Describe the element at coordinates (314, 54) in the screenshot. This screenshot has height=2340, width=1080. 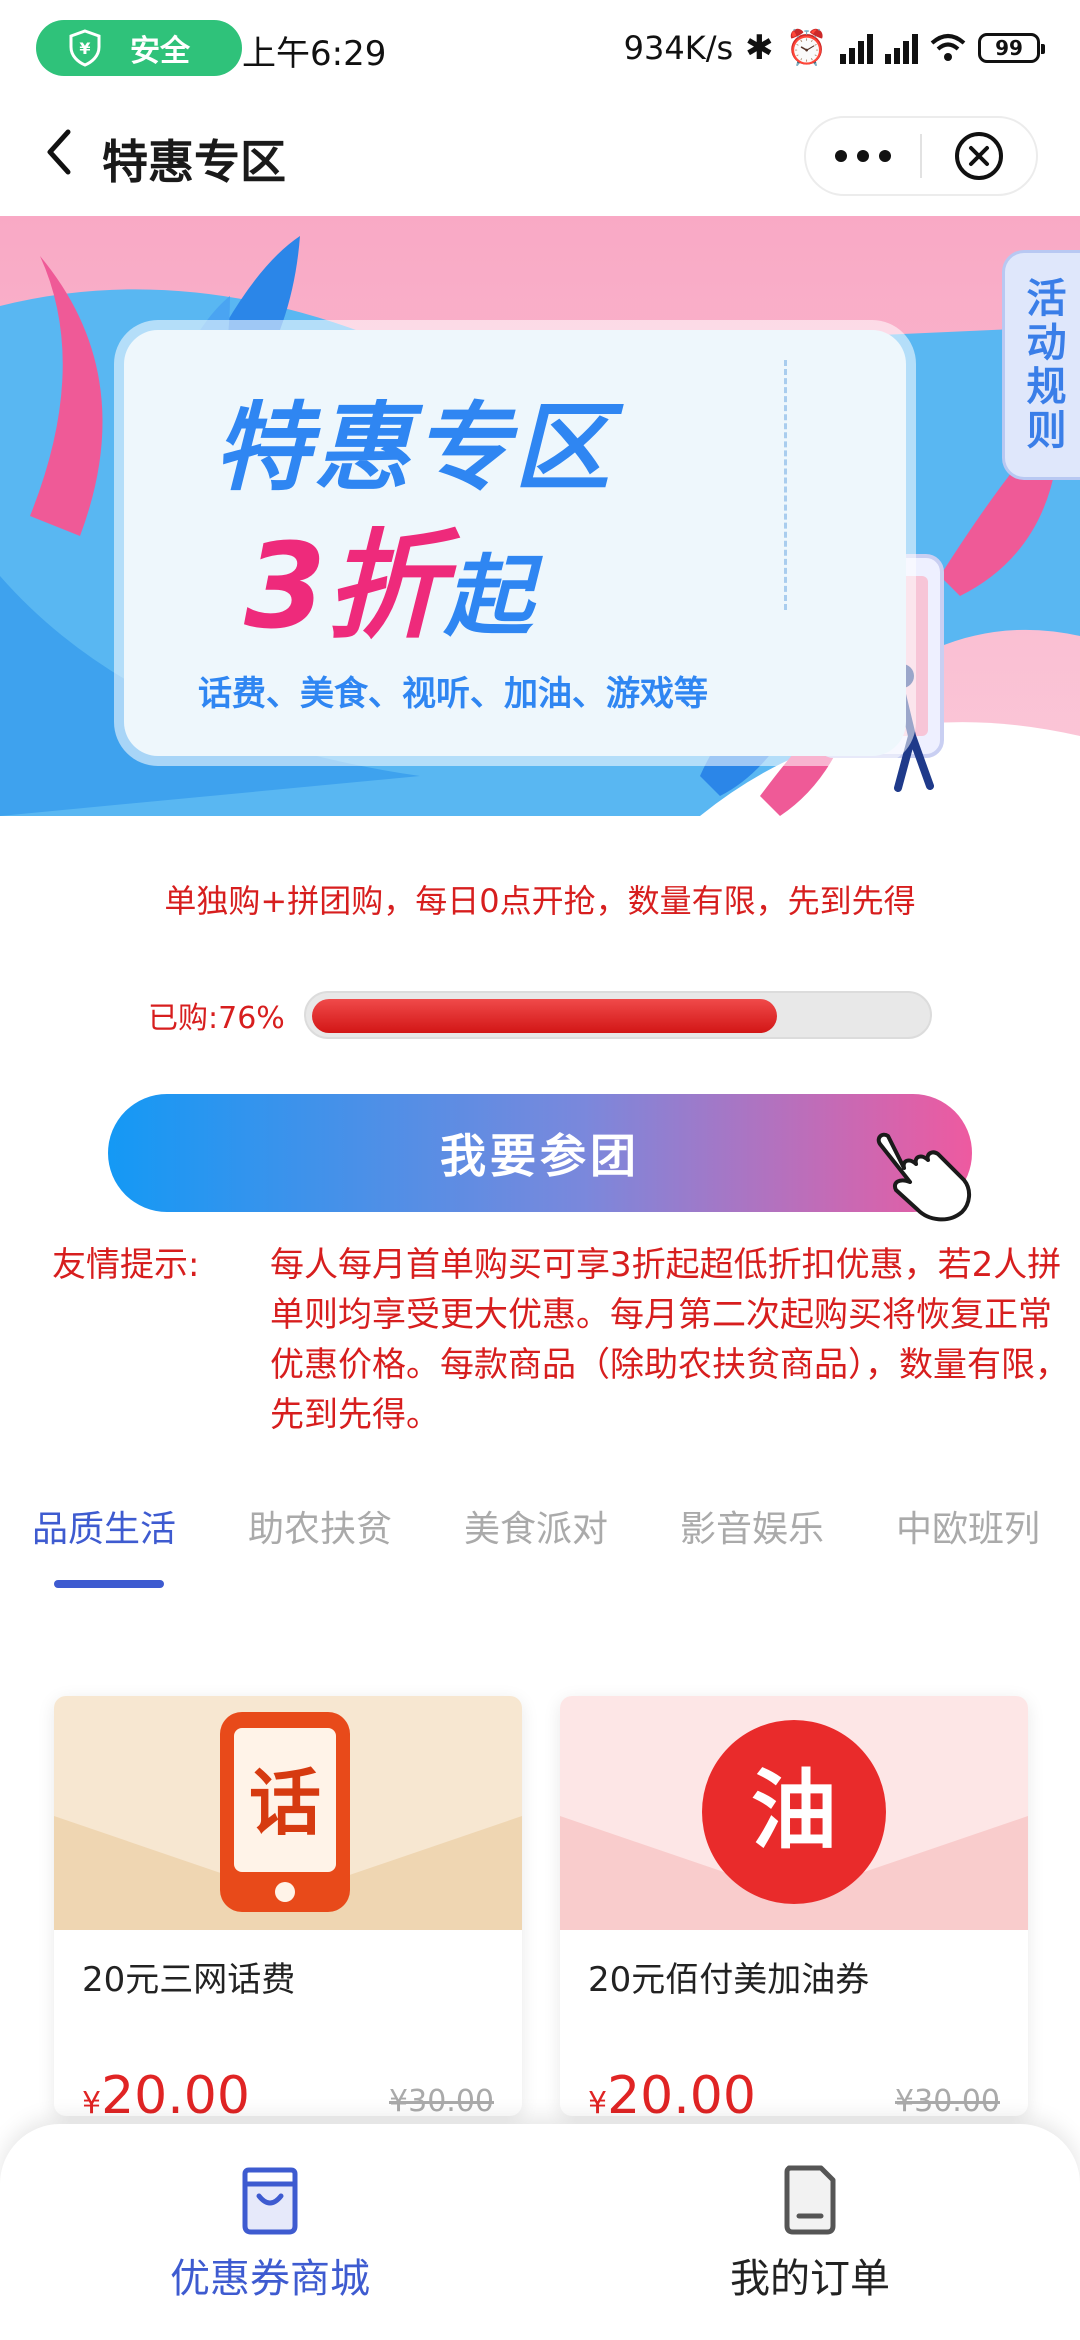
I see `clock: 上午6:29` at that location.